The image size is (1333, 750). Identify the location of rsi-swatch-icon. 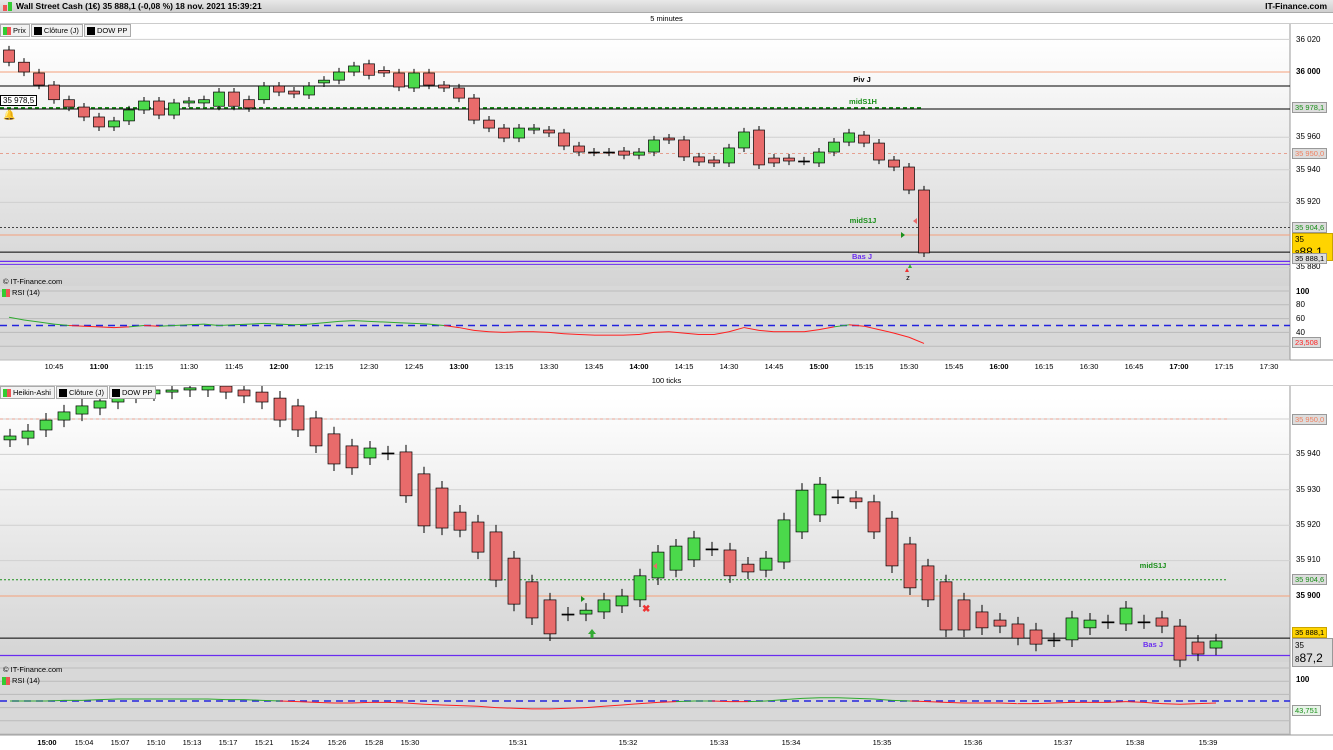
(6, 292).